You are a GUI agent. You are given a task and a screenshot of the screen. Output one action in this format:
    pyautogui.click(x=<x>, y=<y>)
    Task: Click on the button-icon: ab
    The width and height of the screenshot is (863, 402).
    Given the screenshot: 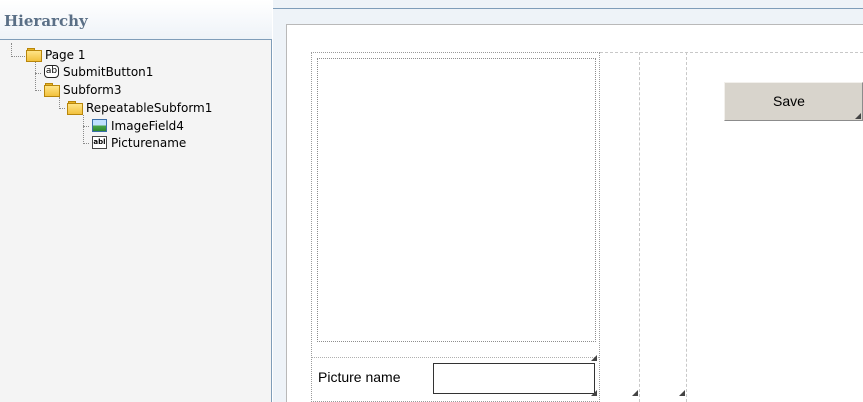 What is the action you would take?
    pyautogui.click(x=51, y=71)
    